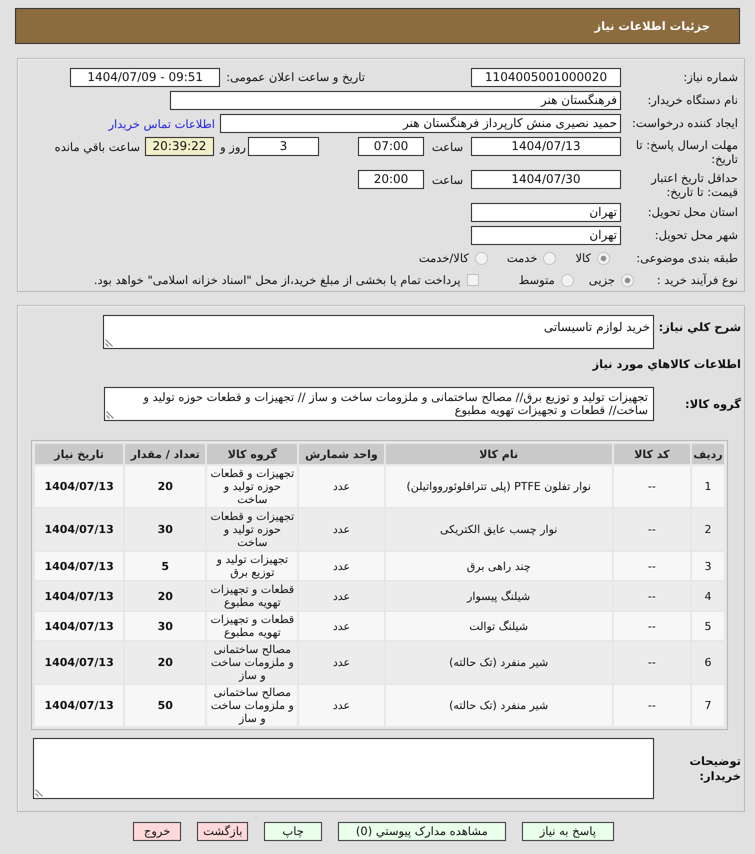  I want to click on field-label: مهلت ارسال پاسخ: تا تاریخ:, so click(686, 151).